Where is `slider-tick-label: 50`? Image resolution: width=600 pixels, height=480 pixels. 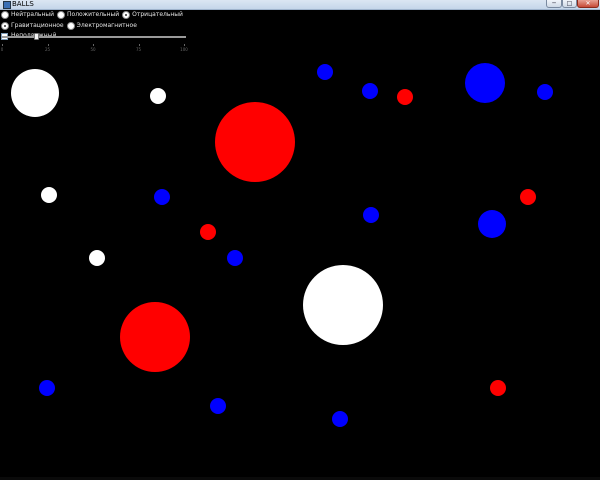
slider-tick-label: 50 is located at coordinates (93, 49).